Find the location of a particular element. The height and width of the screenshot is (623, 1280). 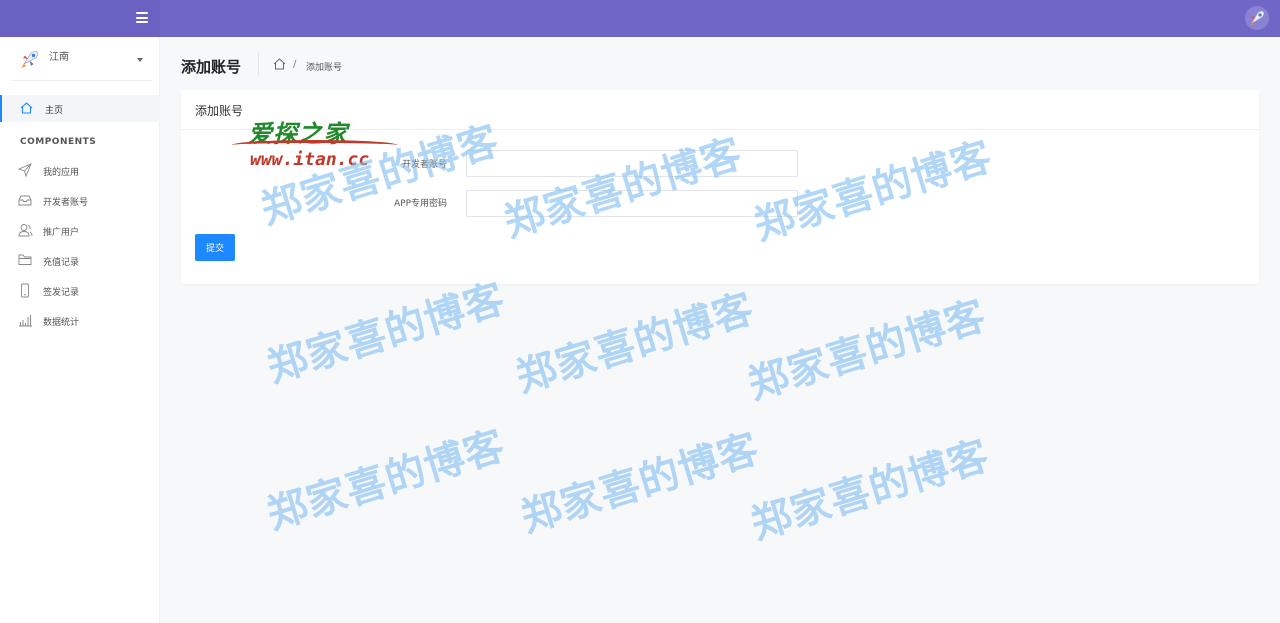

top-navbar is located at coordinates (640, 18).